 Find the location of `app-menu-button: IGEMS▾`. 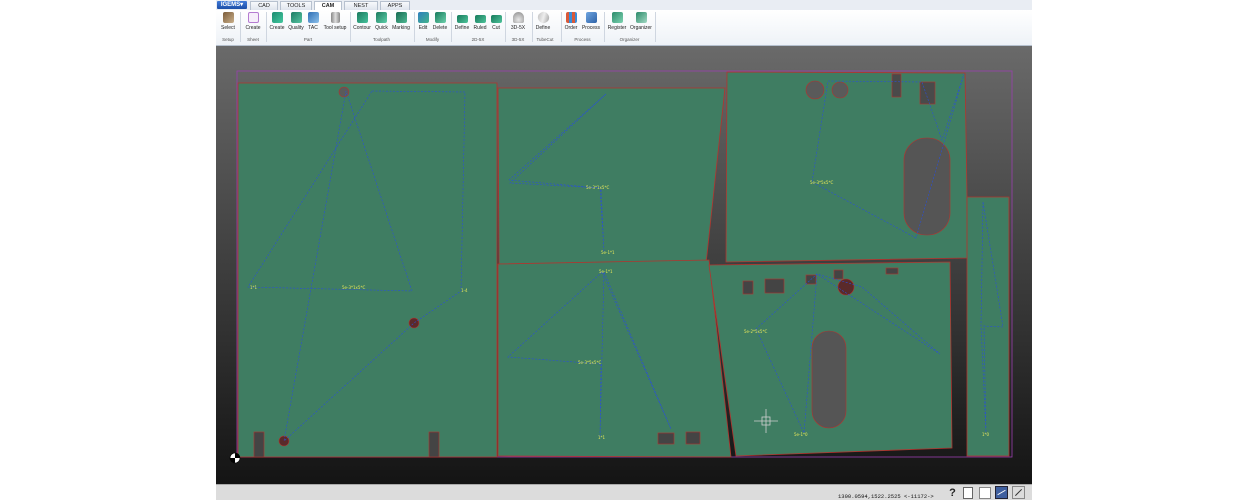

app-menu-button: IGEMS▾ is located at coordinates (232, 5).